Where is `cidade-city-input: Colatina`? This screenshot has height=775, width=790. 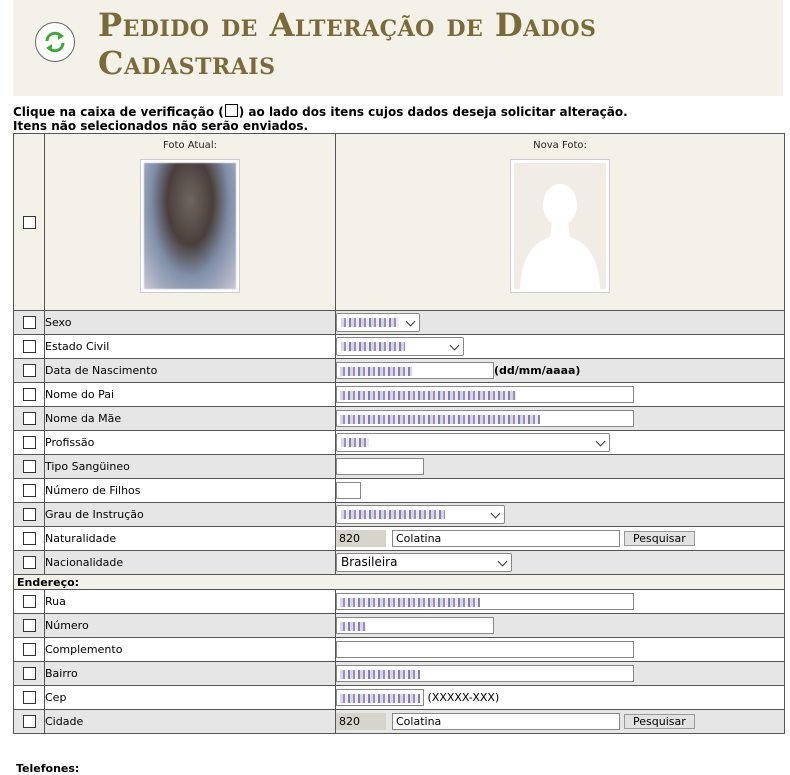
cidade-city-input: Colatina is located at coordinates (506, 721).